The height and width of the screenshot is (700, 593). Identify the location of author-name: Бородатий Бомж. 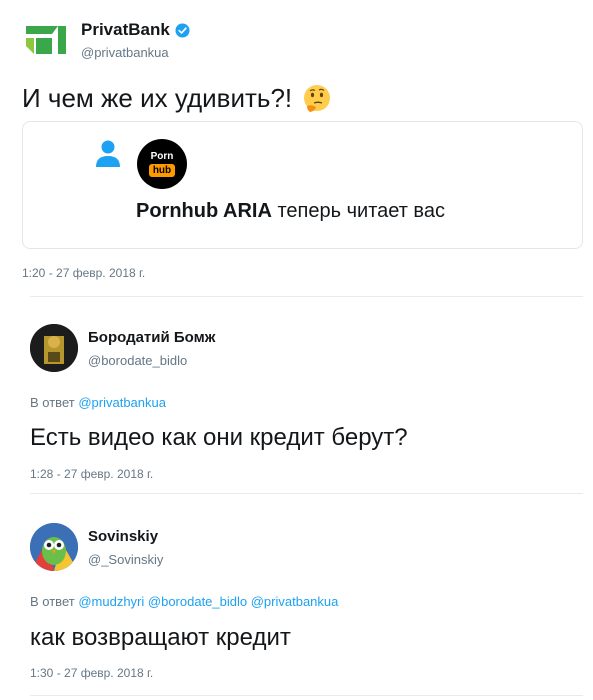
(151, 337).